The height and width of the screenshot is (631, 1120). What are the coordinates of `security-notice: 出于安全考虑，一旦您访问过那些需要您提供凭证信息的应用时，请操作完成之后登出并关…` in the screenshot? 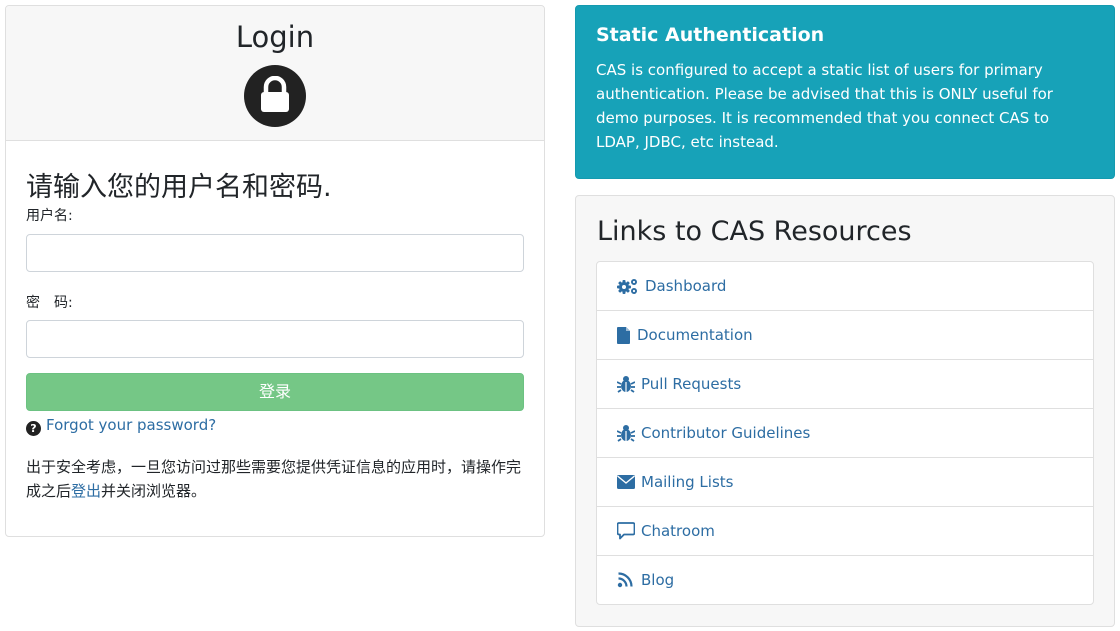 It's located at (276, 479).